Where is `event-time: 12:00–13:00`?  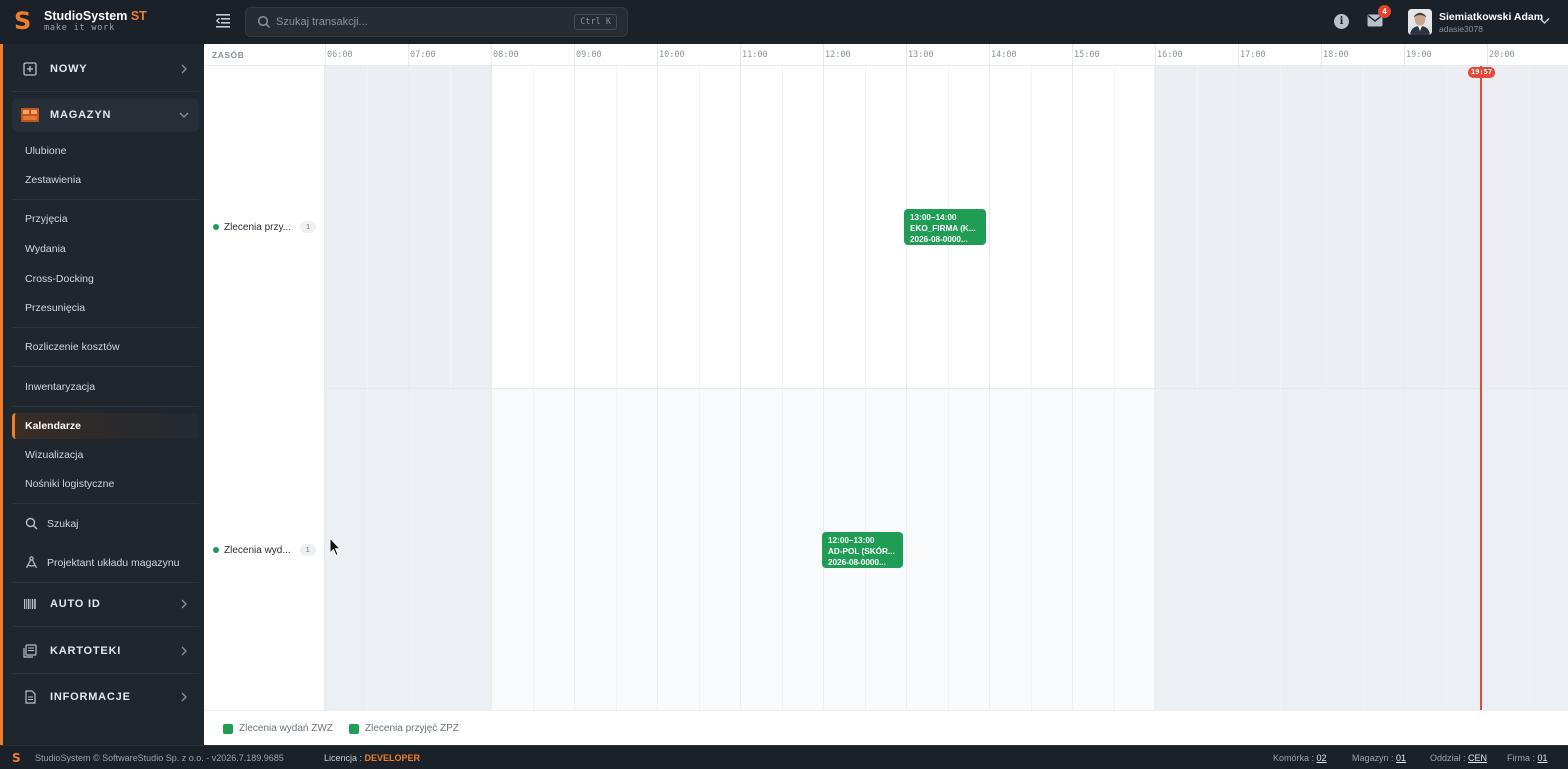
event-time: 12:00–13:00 is located at coordinates (851, 540).